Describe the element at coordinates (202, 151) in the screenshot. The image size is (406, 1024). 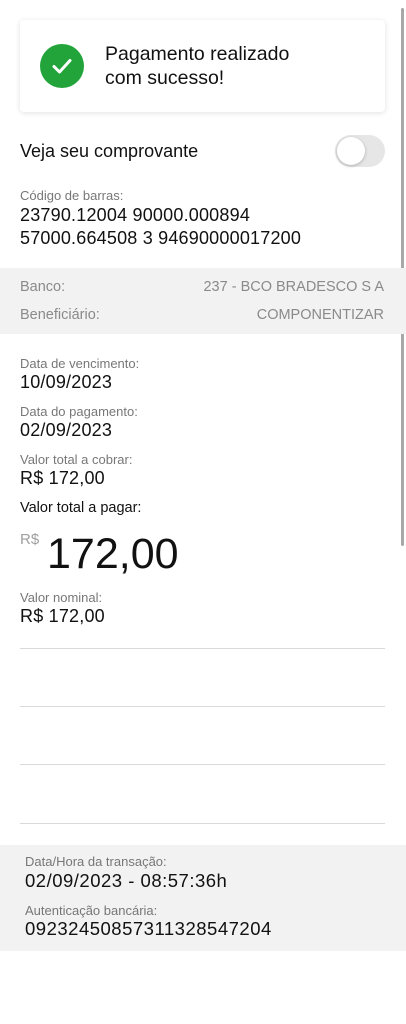
I see `receipt-toggle-row: Veja seu comprovante` at that location.